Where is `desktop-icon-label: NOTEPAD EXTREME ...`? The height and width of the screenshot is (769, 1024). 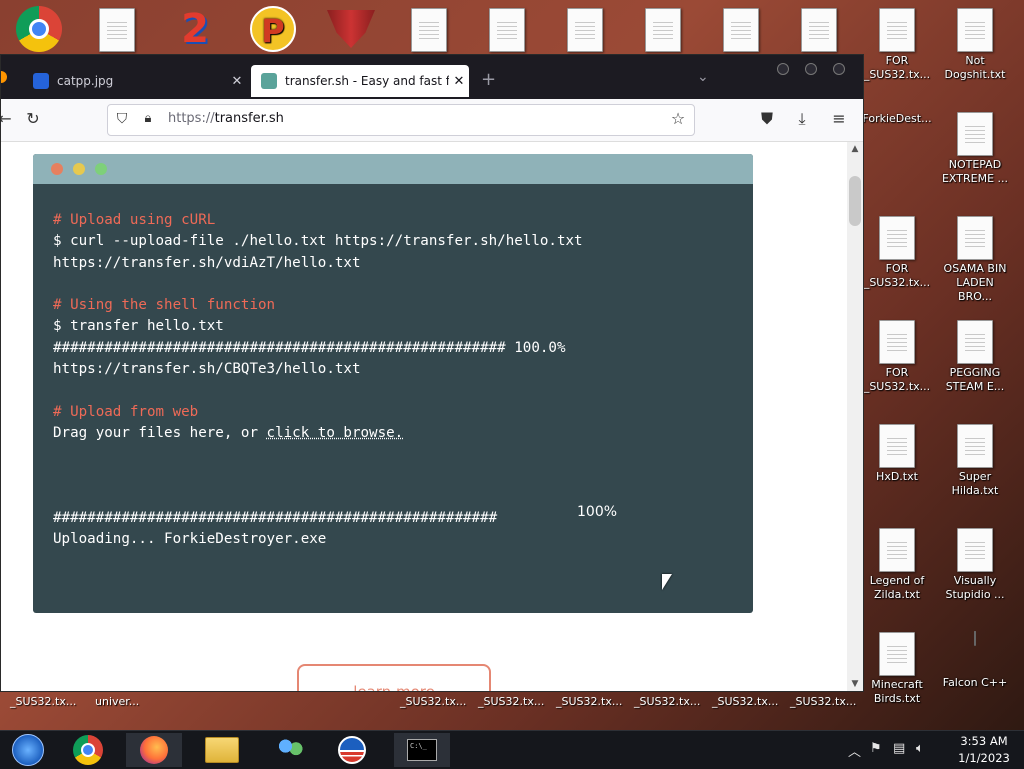 desktop-icon-label: NOTEPAD EXTREME ... is located at coordinates (975, 171).